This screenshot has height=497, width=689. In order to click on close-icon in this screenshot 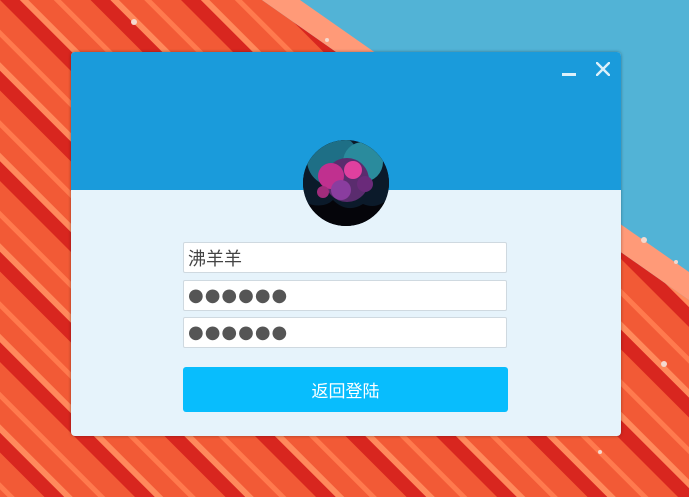, I will do `click(603, 70)`.